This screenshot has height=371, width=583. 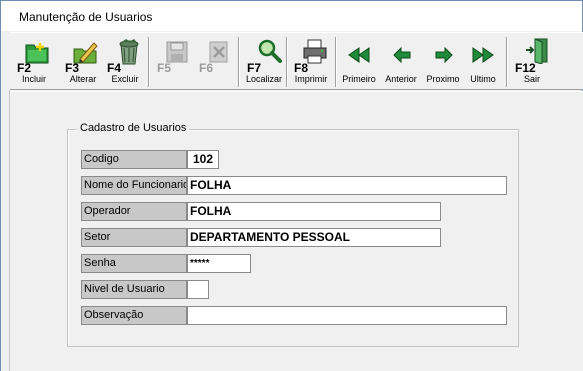 I want to click on ultimo-label: Ultimo, so click(x=483, y=79).